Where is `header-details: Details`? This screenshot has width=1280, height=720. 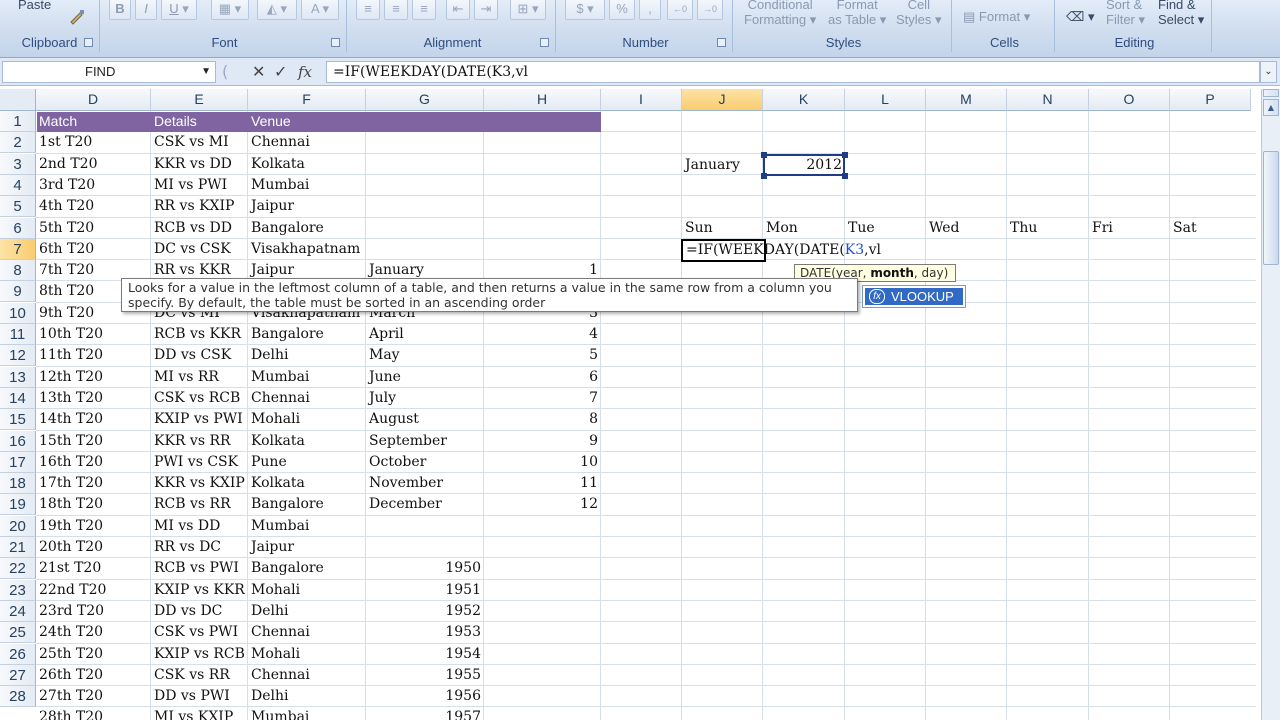 header-details: Details is located at coordinates (174, 121).